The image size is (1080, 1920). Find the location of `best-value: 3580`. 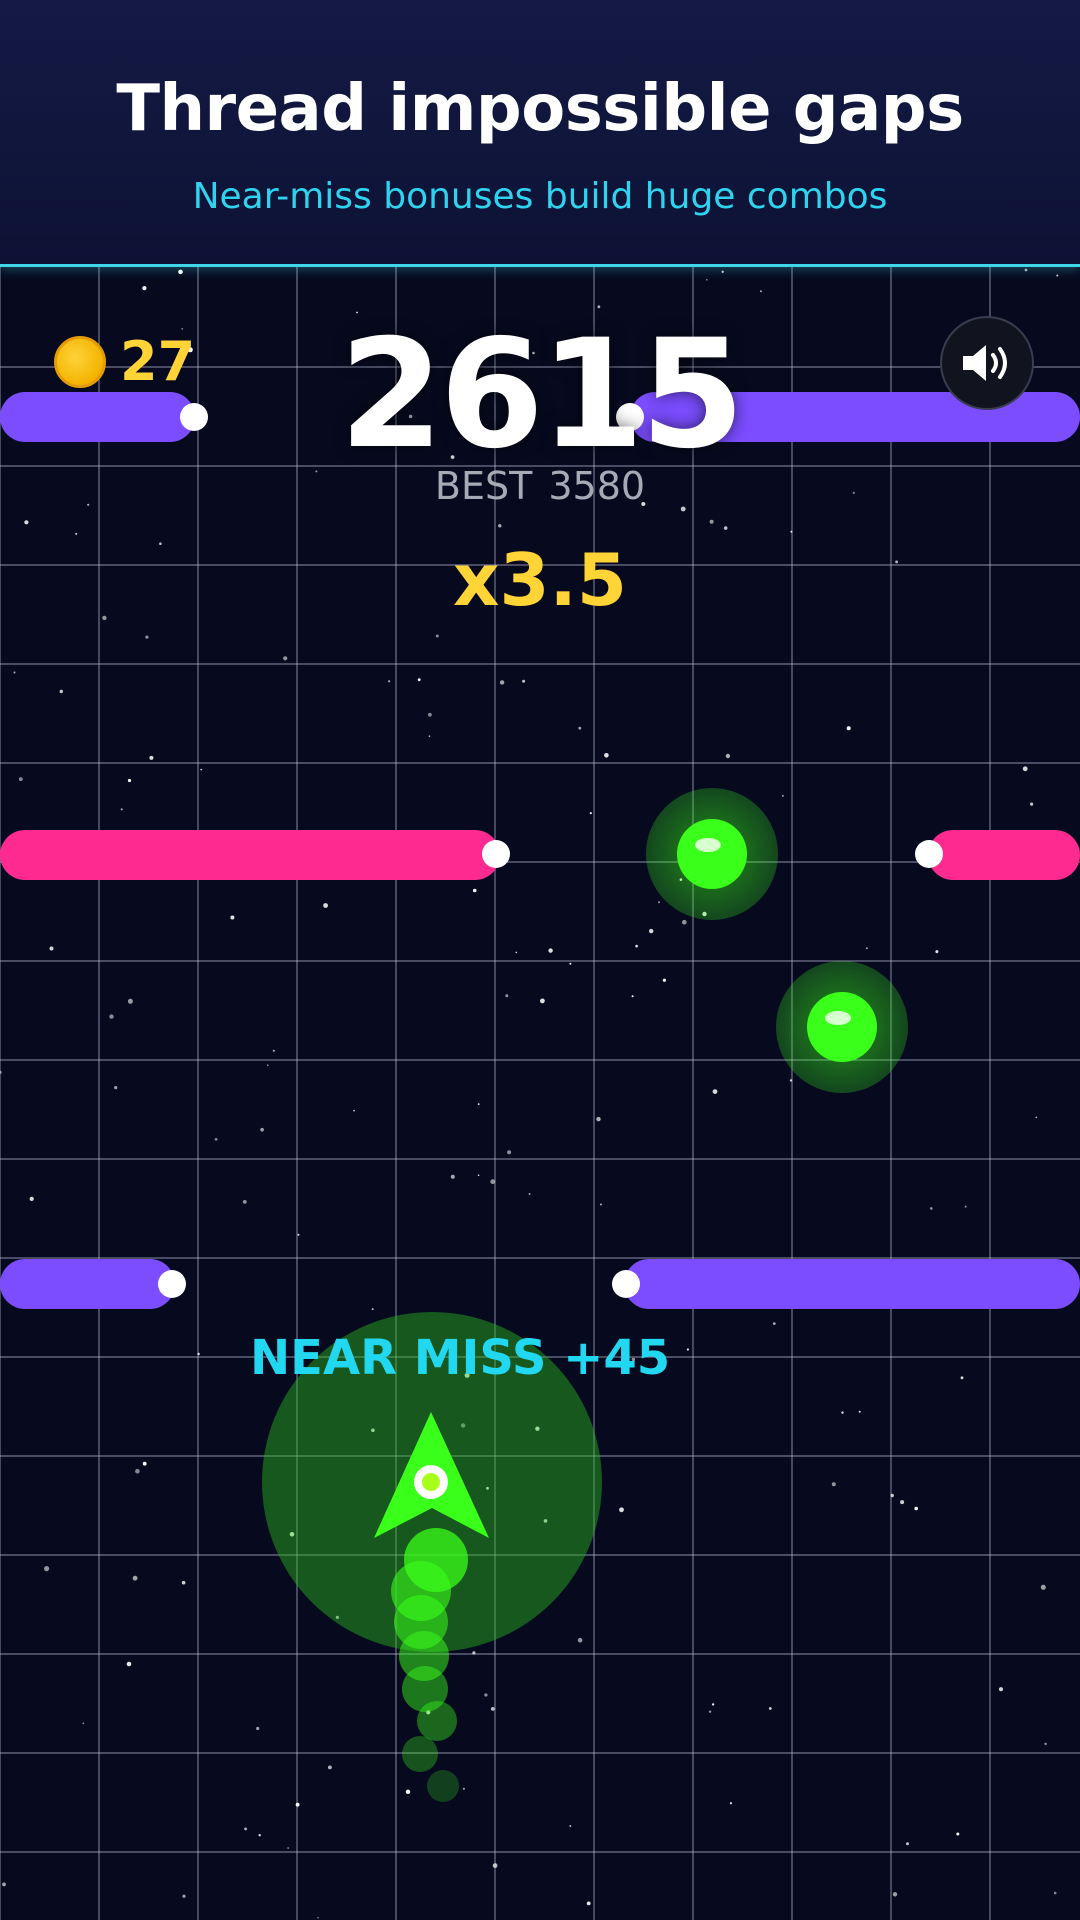

best-value: 3580 is located at coordinates (597, 486).